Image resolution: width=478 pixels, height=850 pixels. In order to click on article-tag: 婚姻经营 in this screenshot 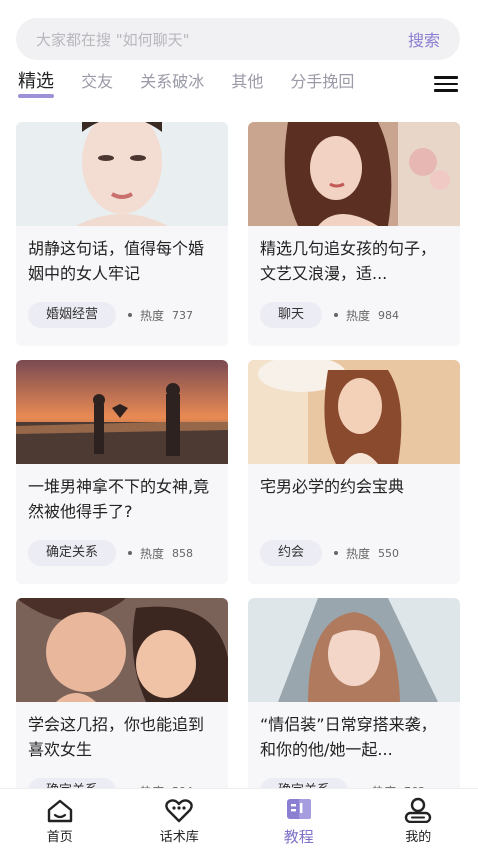, I will do `click(72, 315)`.